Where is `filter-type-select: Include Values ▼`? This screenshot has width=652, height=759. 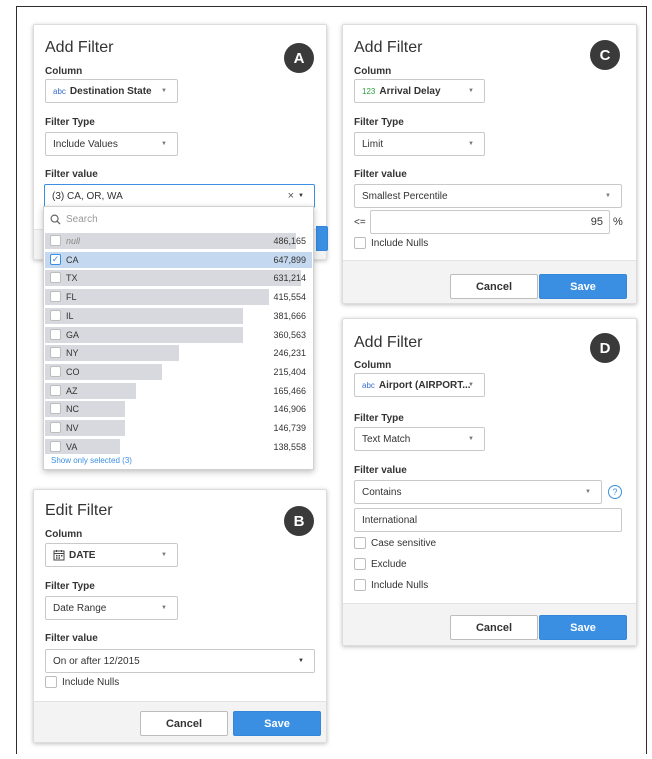 filter-type-select: Include Values ▼ is located at coordinates (111, 144).